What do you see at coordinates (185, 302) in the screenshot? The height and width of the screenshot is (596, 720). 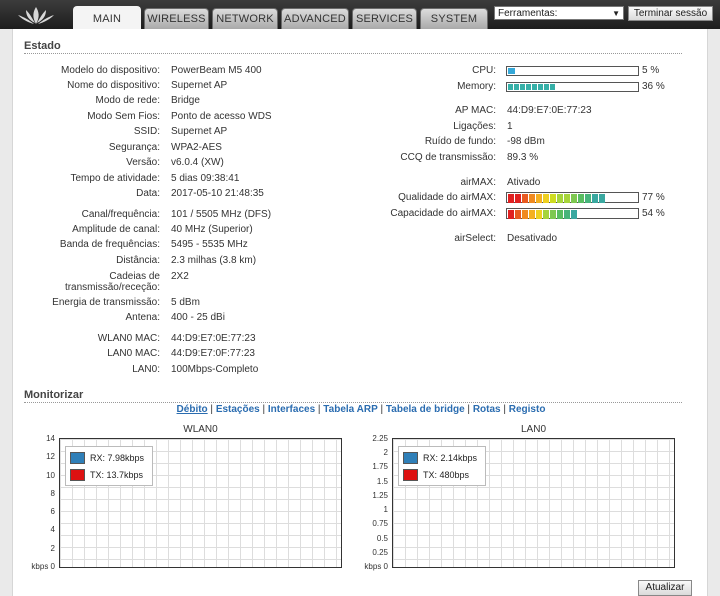 I see `info-value: 5 dBm` at bounding box center [185, 302].